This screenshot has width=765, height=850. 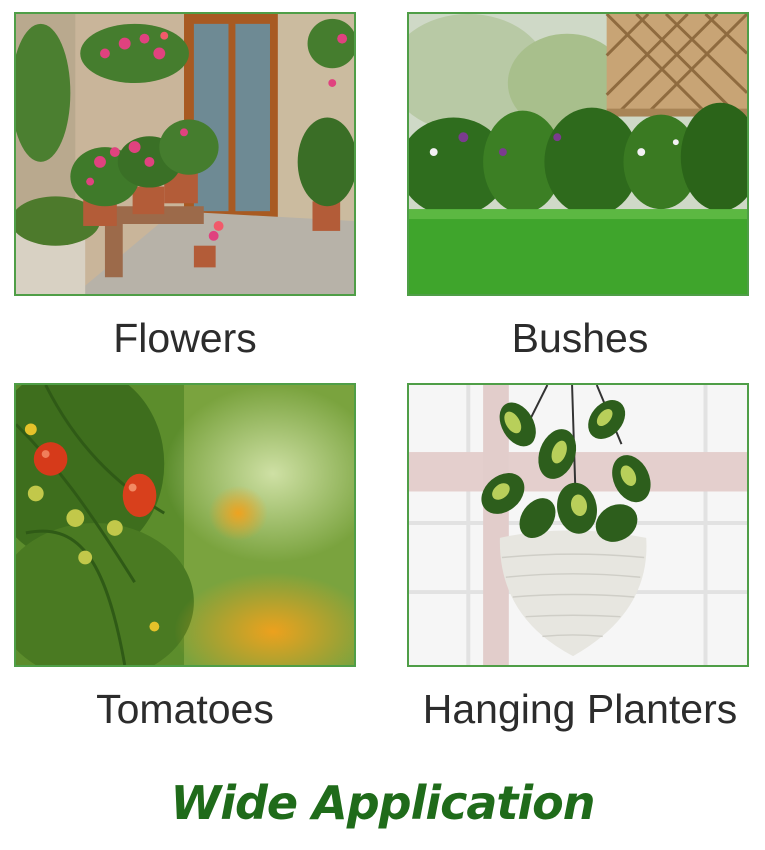 I want to click on caption-tomatoes: Tomatoes, so click(x=185, y=709).